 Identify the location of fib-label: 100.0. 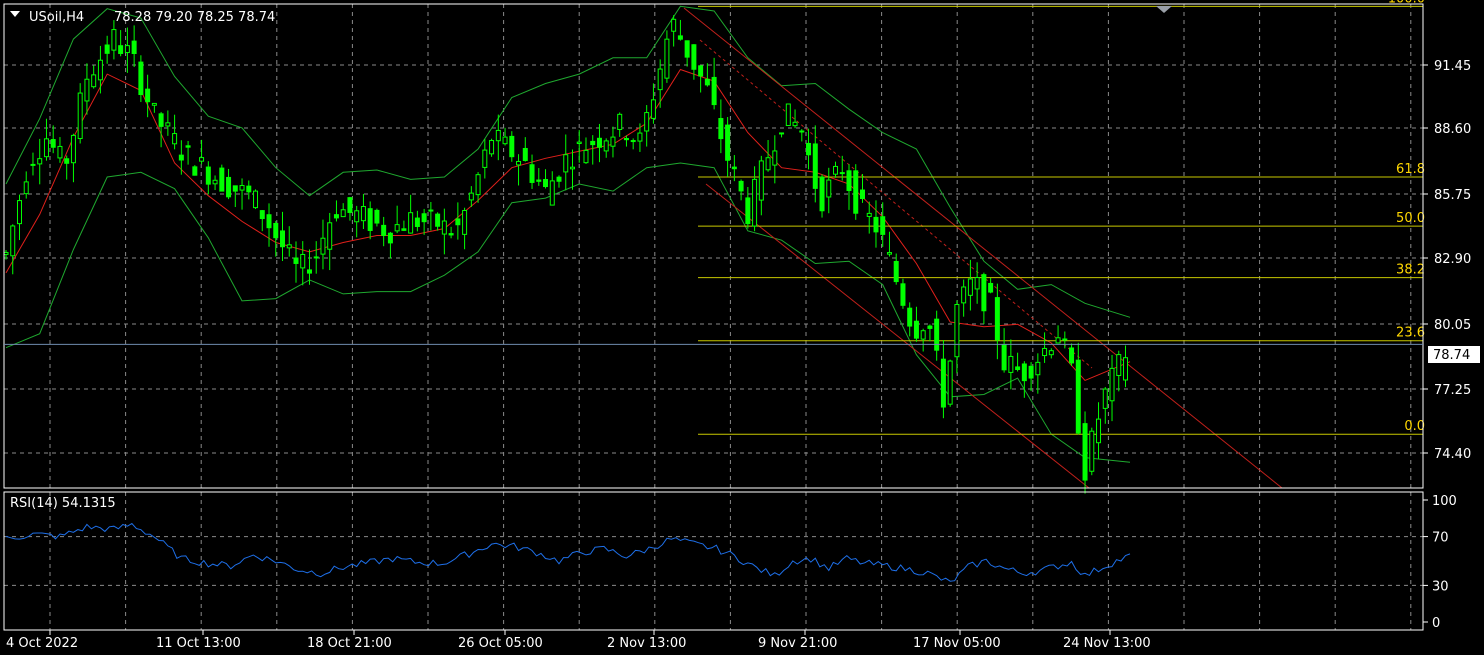
(1406, 3).